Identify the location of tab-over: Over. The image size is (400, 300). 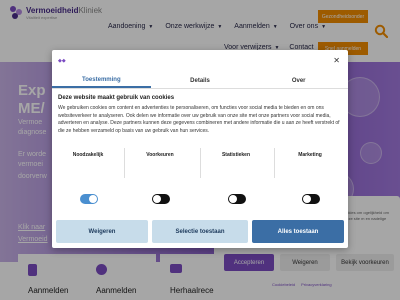
(298, 81).